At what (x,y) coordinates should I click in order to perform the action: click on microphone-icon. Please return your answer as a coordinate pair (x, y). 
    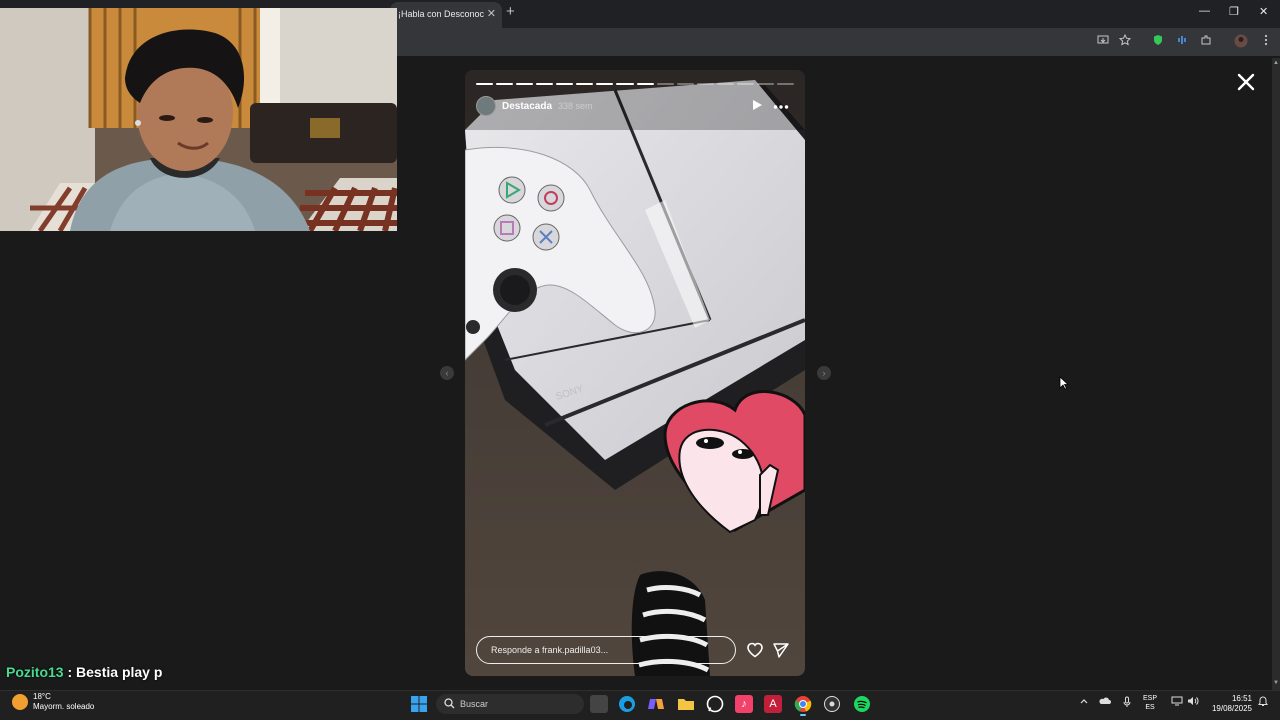
    Looking at the image, I should click on (1127, 703).